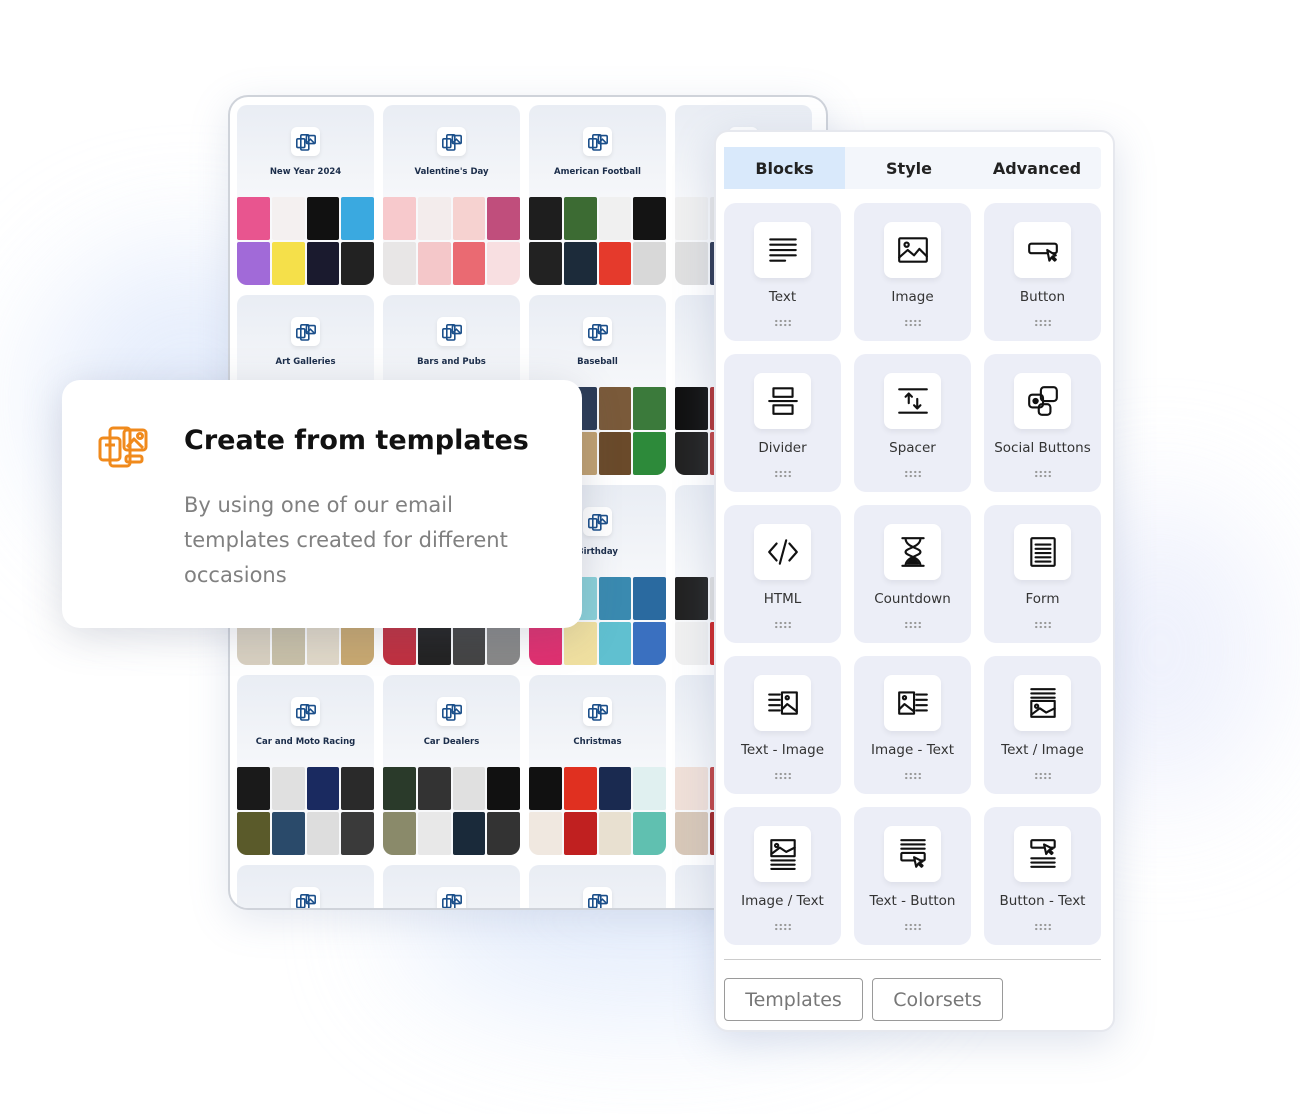 The image size is (1300, 1114). Describe the element at coordinates (451, 765) in the screenshot. I see `template-card: Car Dealers` at that location.